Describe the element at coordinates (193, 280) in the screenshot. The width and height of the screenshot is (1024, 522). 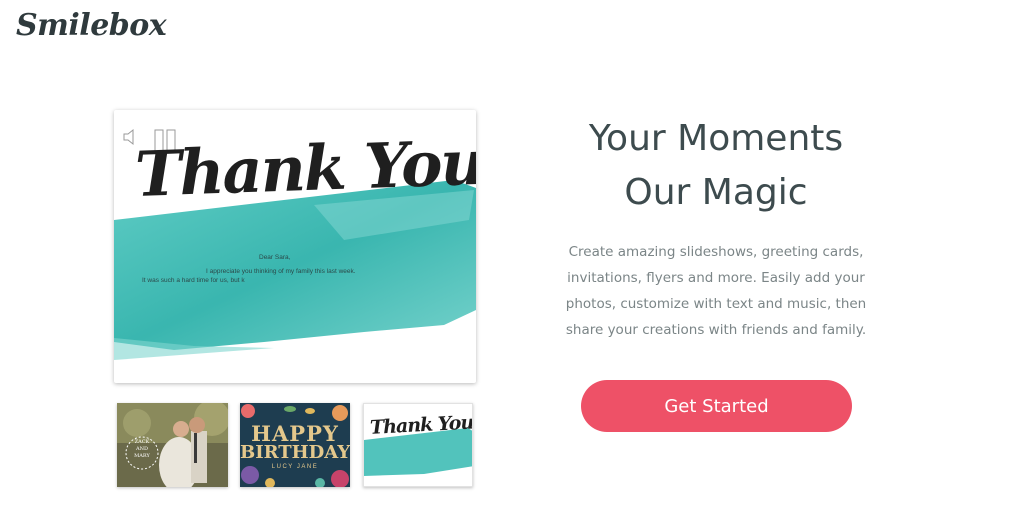
I see `card-message-line: It was such a hard time for us, but k` at that location.